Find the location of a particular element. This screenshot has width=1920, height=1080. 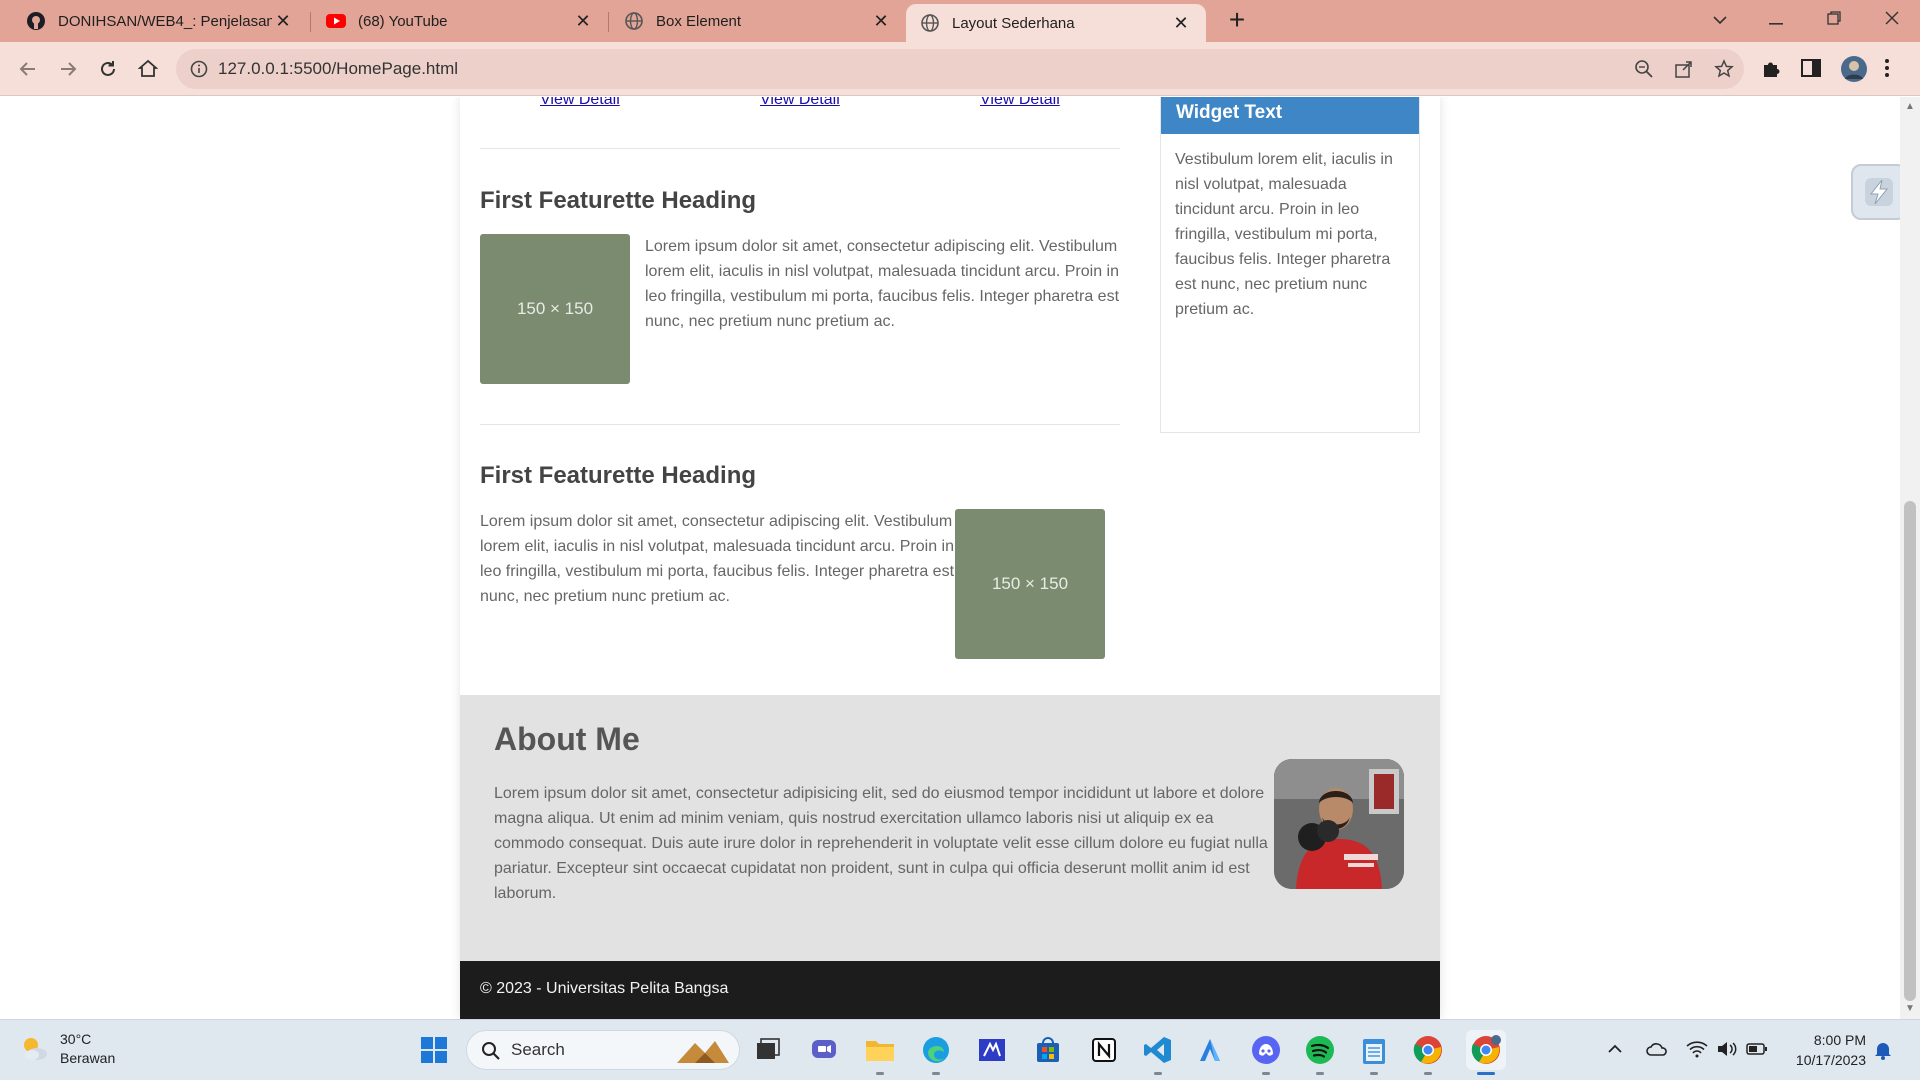

task-view-icon is located at coordinates (768, 1050).